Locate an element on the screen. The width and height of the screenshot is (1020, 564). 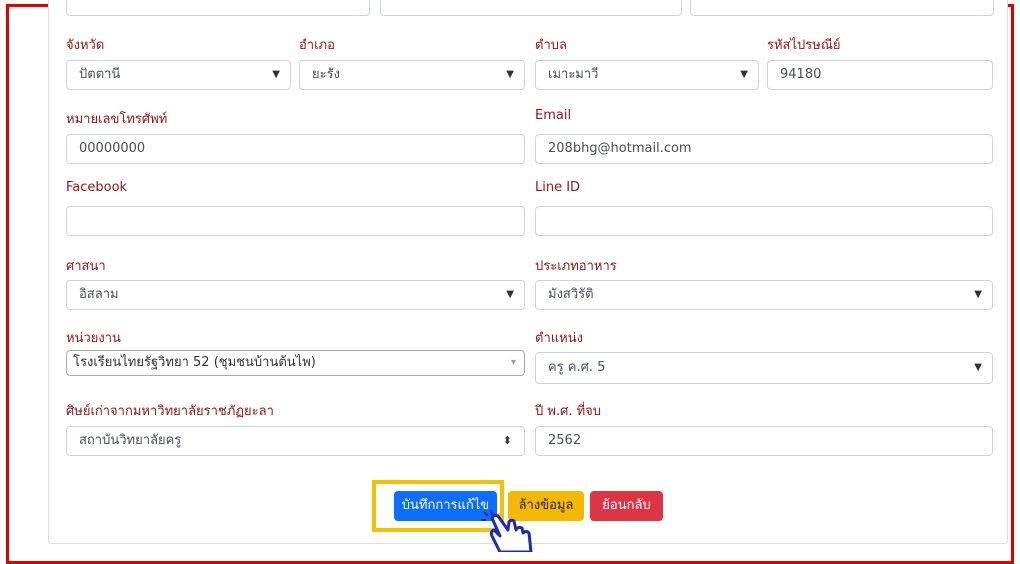
unit-value: โรงเรียนไทยรัฐวิทยา 52 (ชุมชนบ้านต้นไพ) is located at coordinates (194, 362).